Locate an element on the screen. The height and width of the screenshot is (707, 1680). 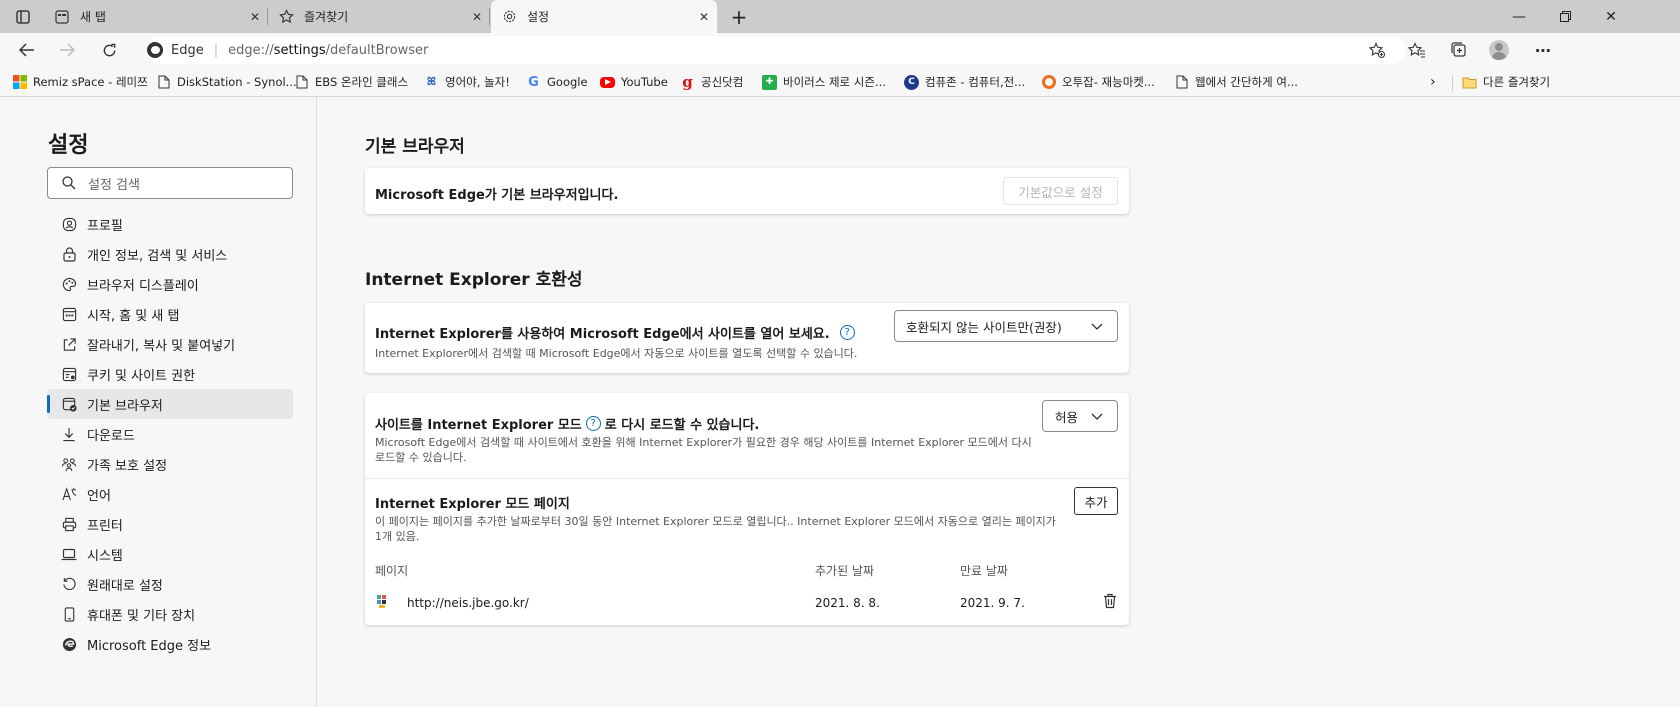
add-page-button: 추가 is located at coordinates (1096, 501).